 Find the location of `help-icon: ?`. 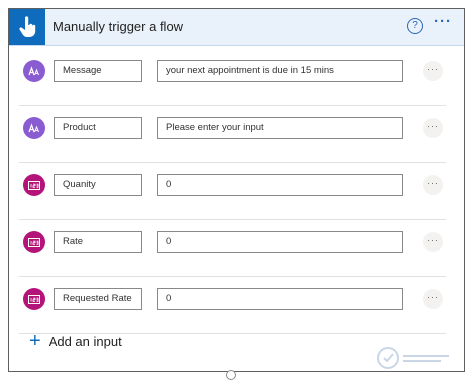

help-icon: ? is located at coordinates (415, 26).